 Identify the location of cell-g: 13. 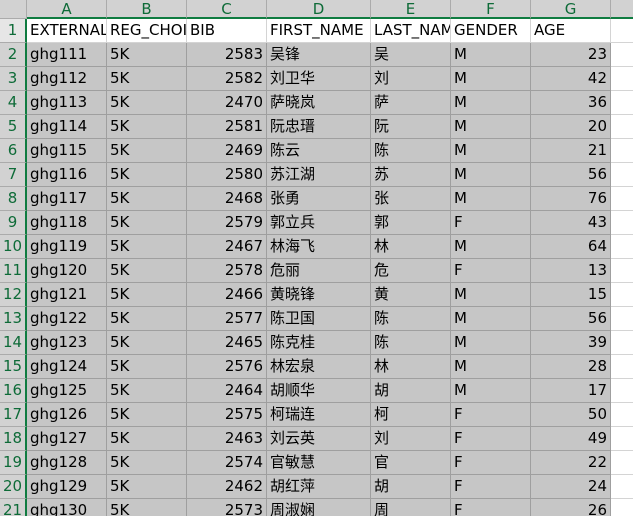
(571, 271).